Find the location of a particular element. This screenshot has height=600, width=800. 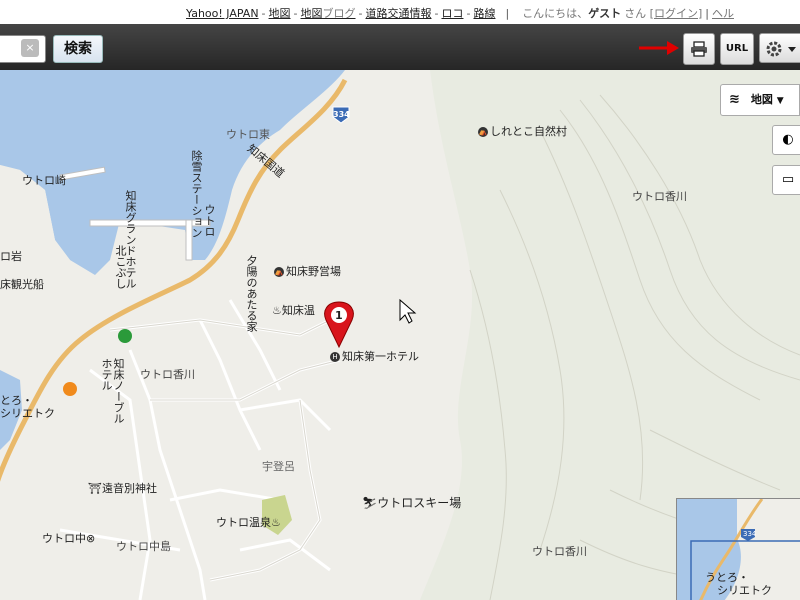

label-utoro-kagawa-1: ウトロ香川 is located at coordinates (659, 196).